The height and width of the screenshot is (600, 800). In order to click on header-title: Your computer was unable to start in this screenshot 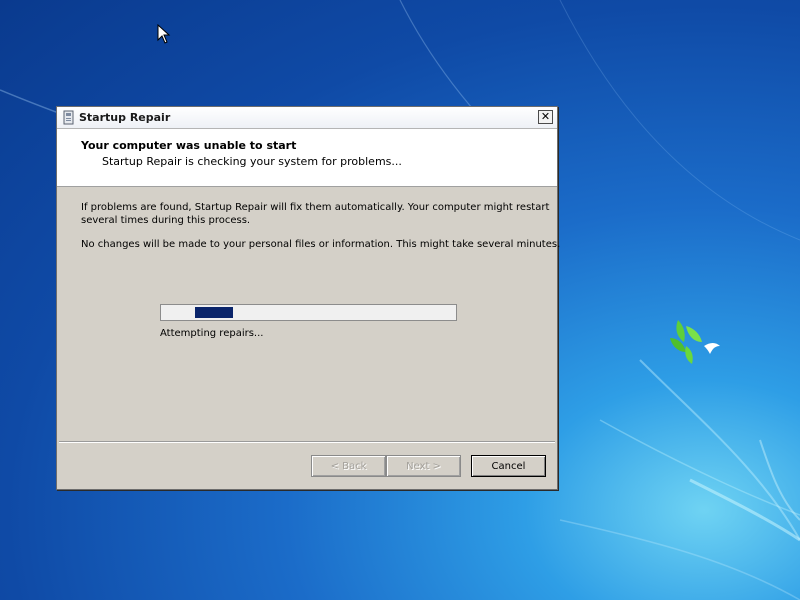, I will do `click(189, 145)`.